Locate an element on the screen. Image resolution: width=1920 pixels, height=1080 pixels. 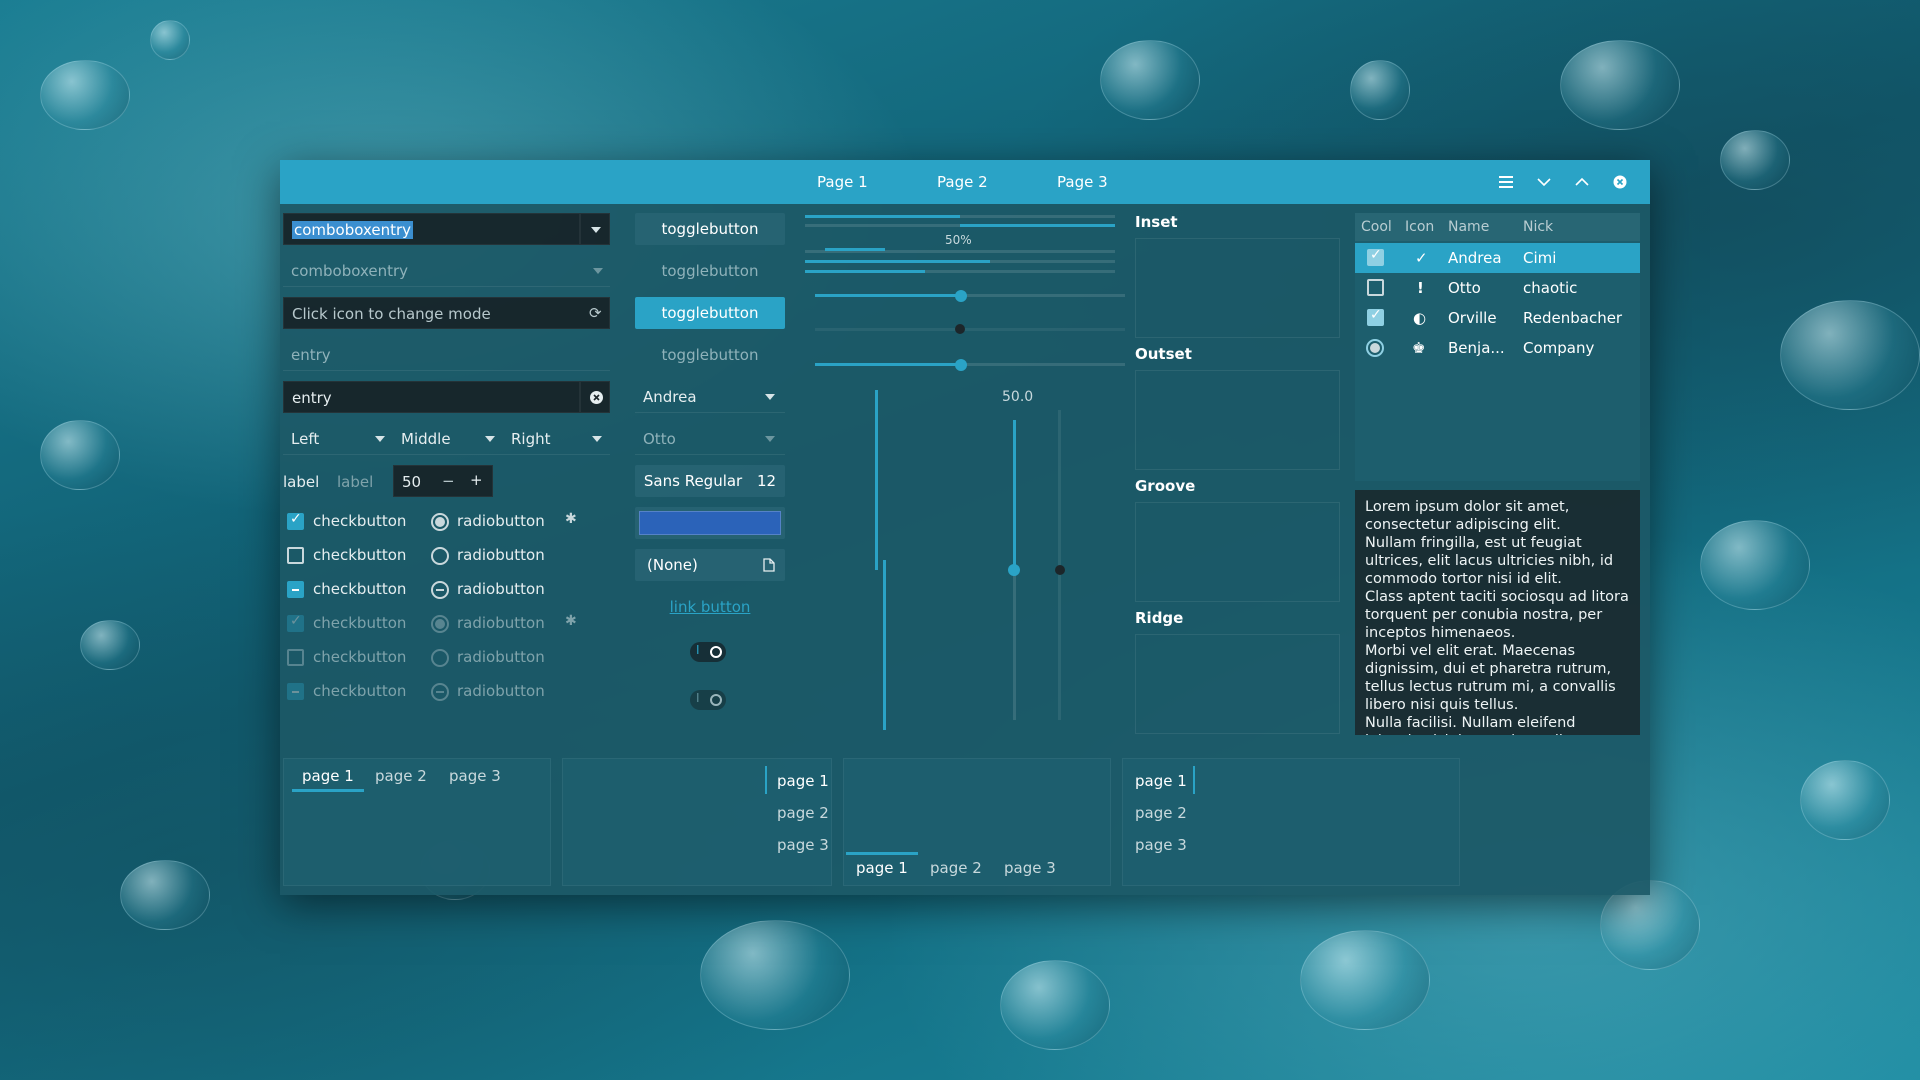
close-icon is located at coordinates (1620, 182).